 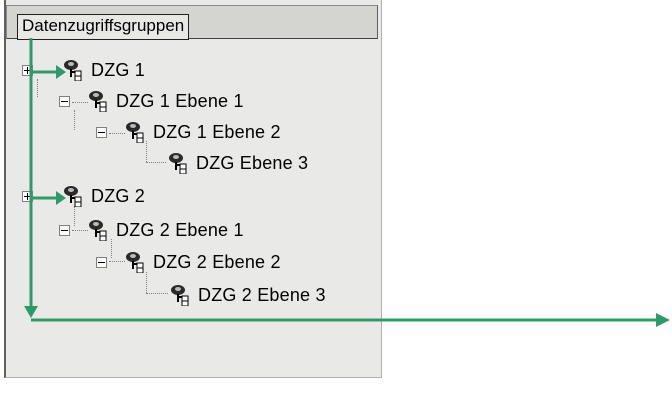 What do you see at coordinates (217, 261) in the screenshot?
I see `tree-node-label: DZG 2 Ebene 2` at bounding box center [217, 261].